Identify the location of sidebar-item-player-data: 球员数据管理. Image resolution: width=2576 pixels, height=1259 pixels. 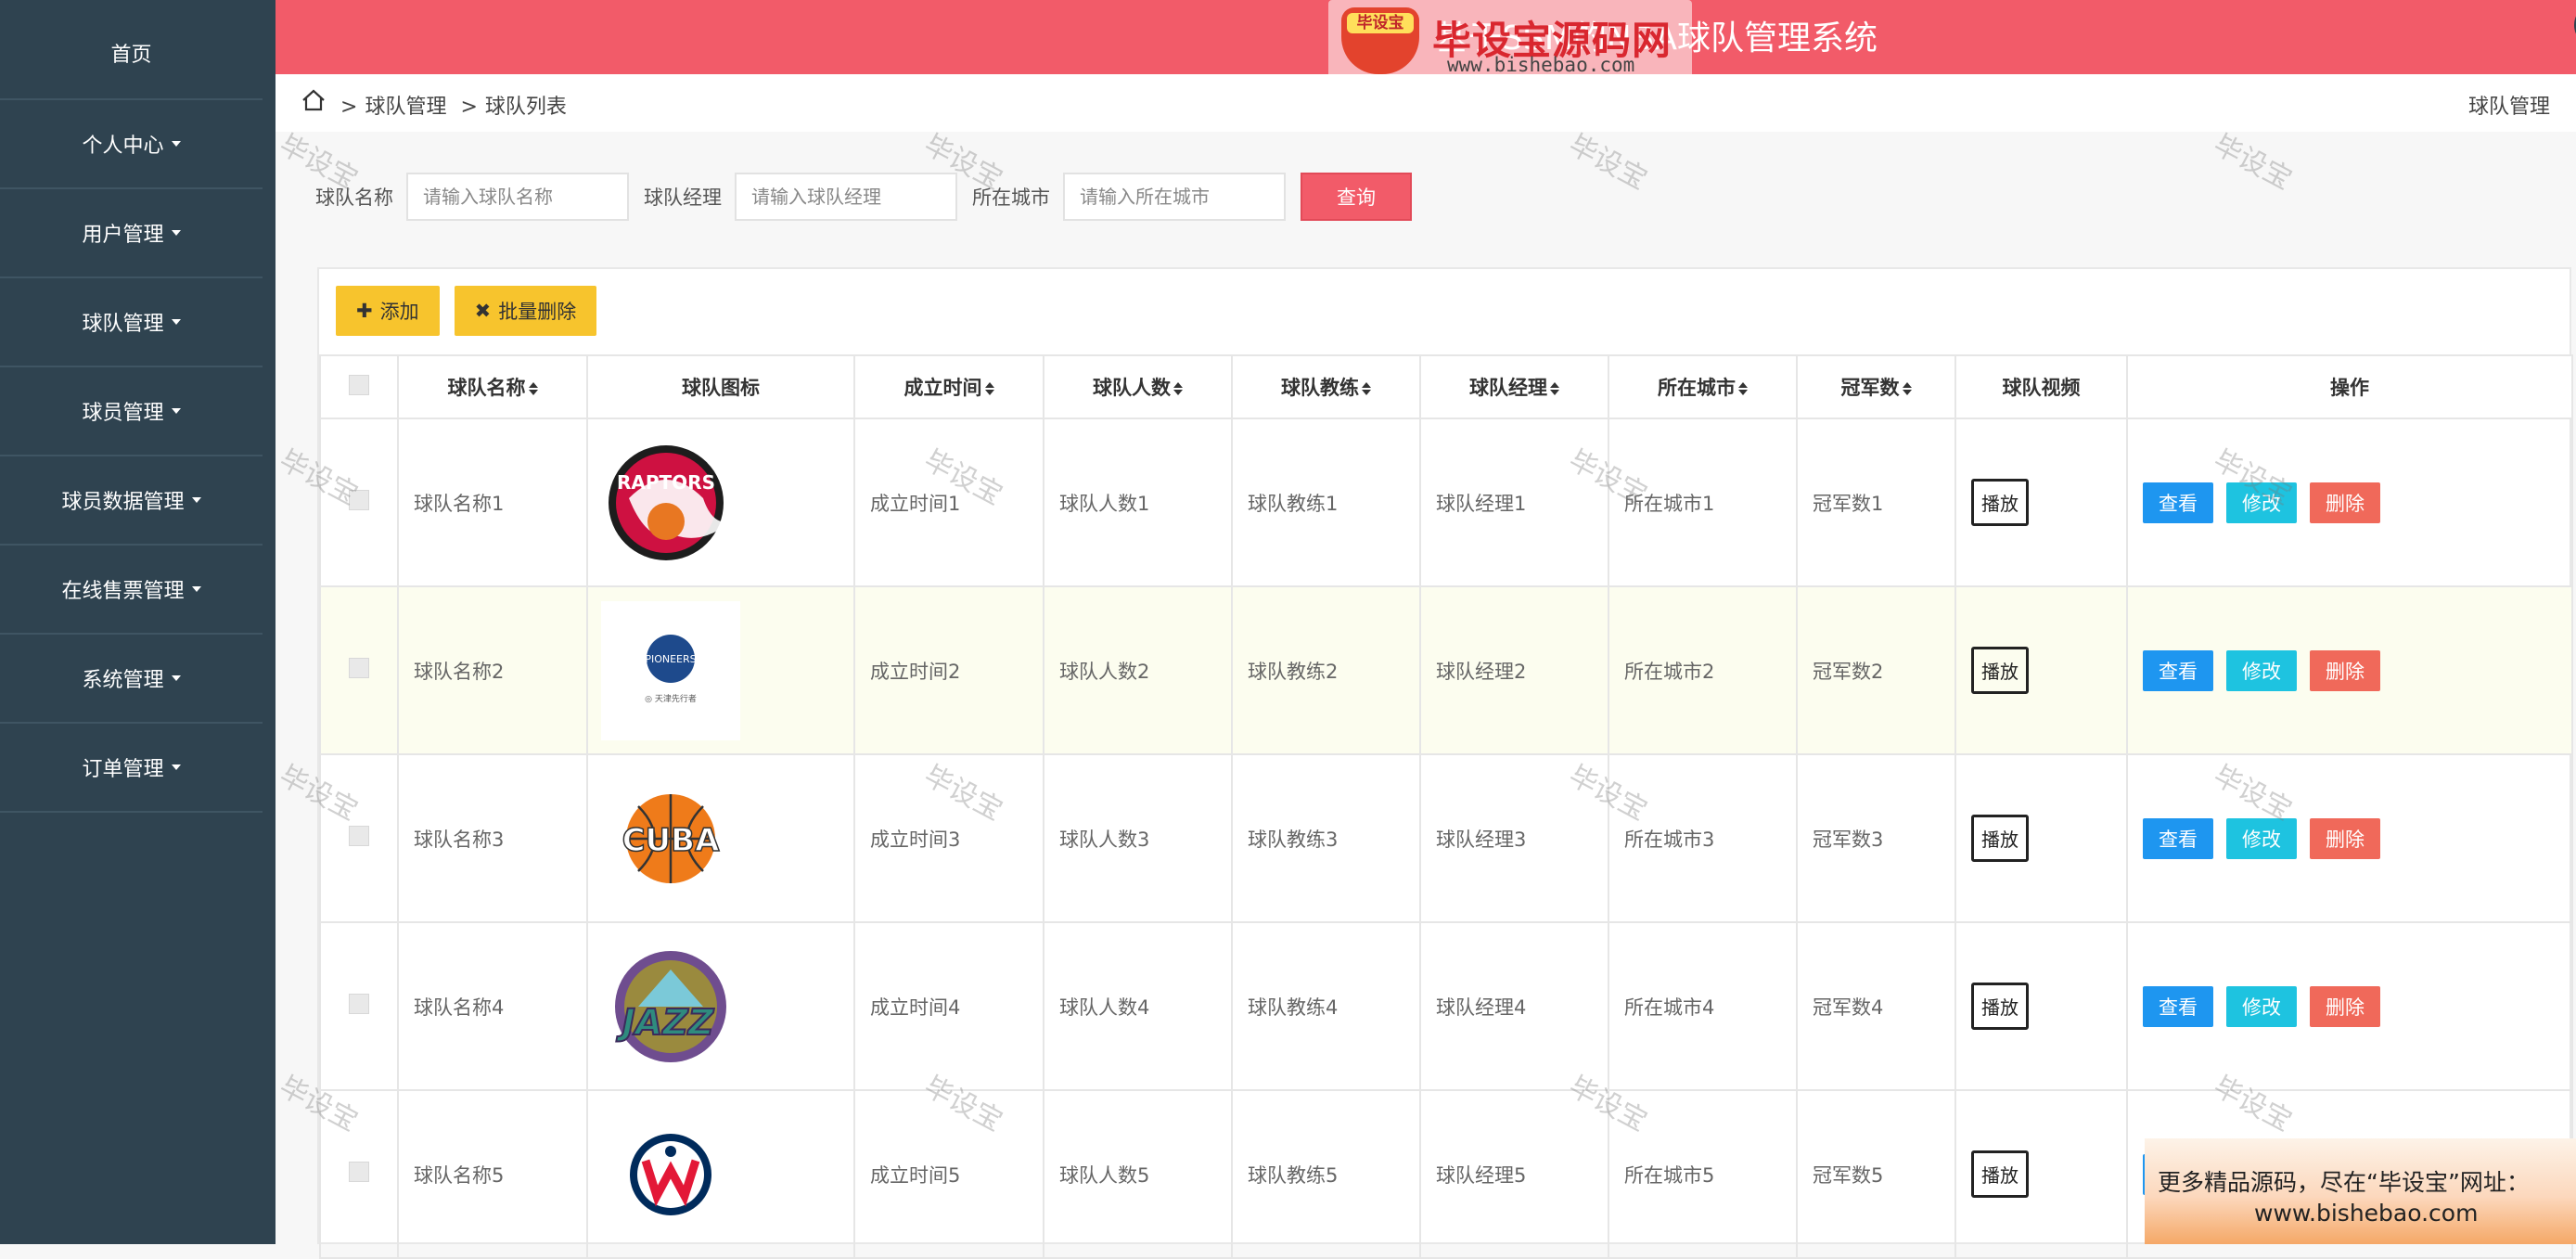
(131, 501).